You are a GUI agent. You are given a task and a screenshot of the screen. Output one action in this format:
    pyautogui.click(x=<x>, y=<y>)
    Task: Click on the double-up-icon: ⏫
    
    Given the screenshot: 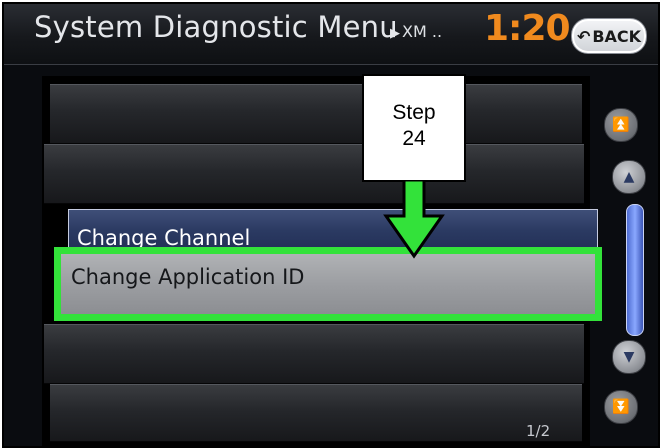 What is the action you would take?
    pyautogui.click(x=621, y=125)
    